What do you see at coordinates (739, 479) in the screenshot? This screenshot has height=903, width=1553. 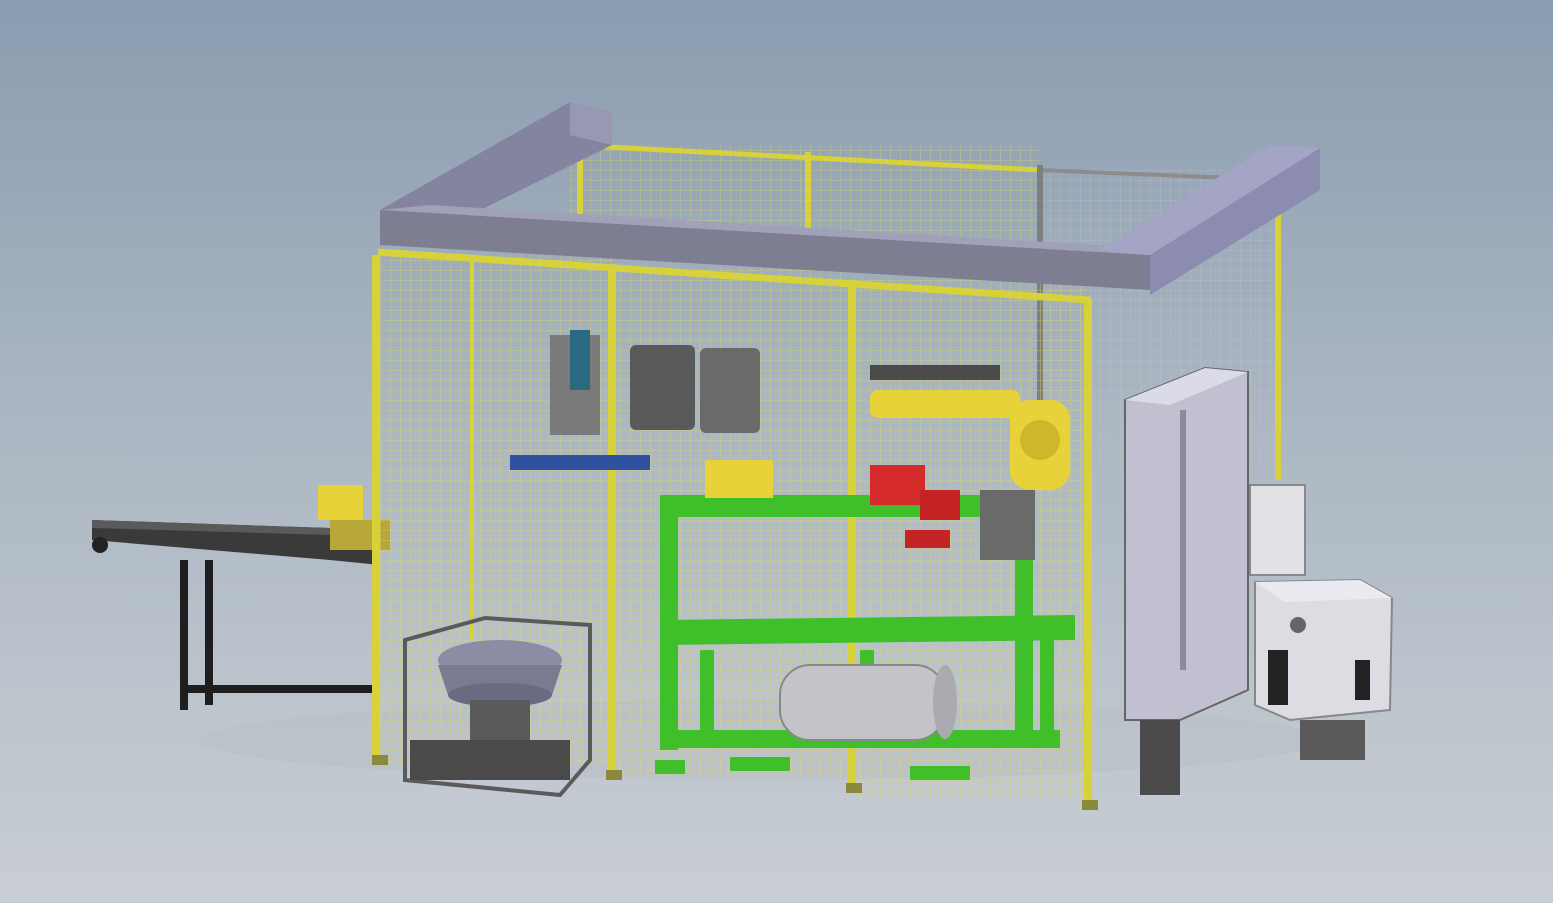 I see `yellow-box` at bounding box center [739, 479].